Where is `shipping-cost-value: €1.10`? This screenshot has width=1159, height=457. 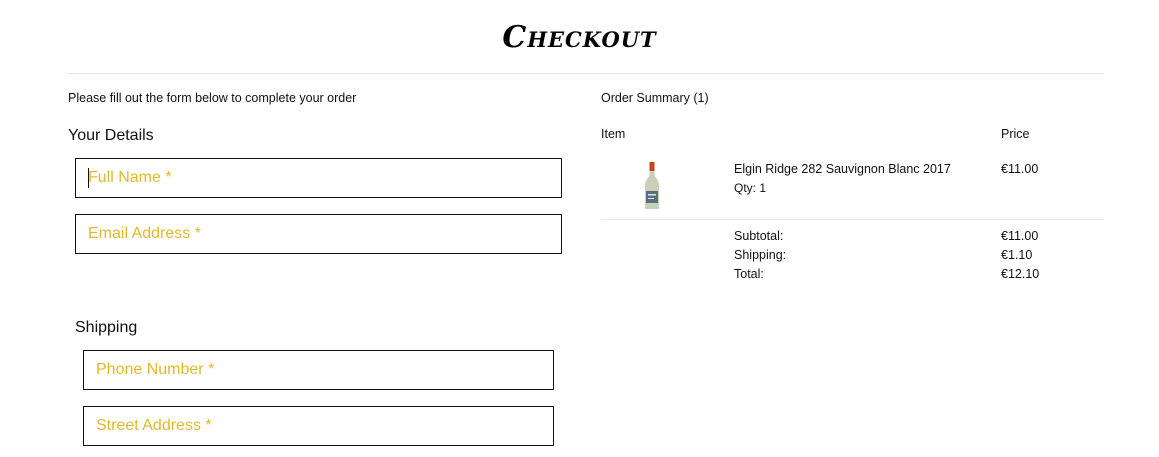 shipping-cost-value: €1.10 is located at coordinates (1017, 255).